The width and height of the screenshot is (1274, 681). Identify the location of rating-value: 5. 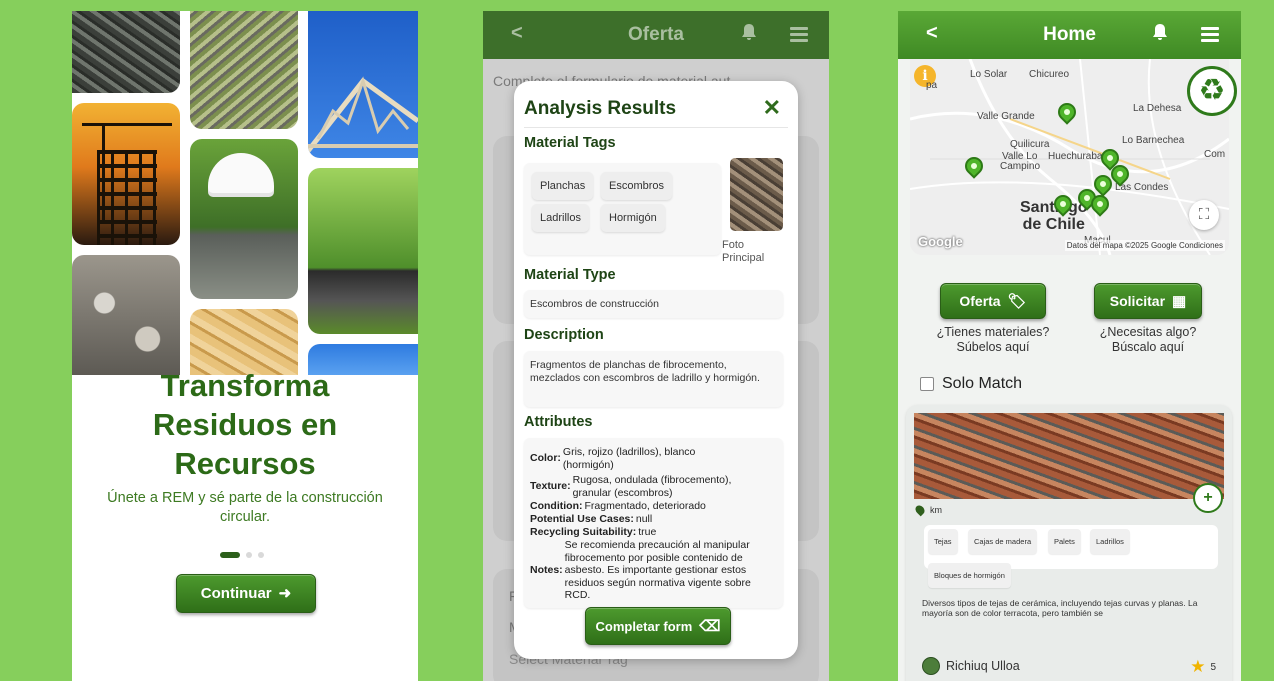
(1213, 667).